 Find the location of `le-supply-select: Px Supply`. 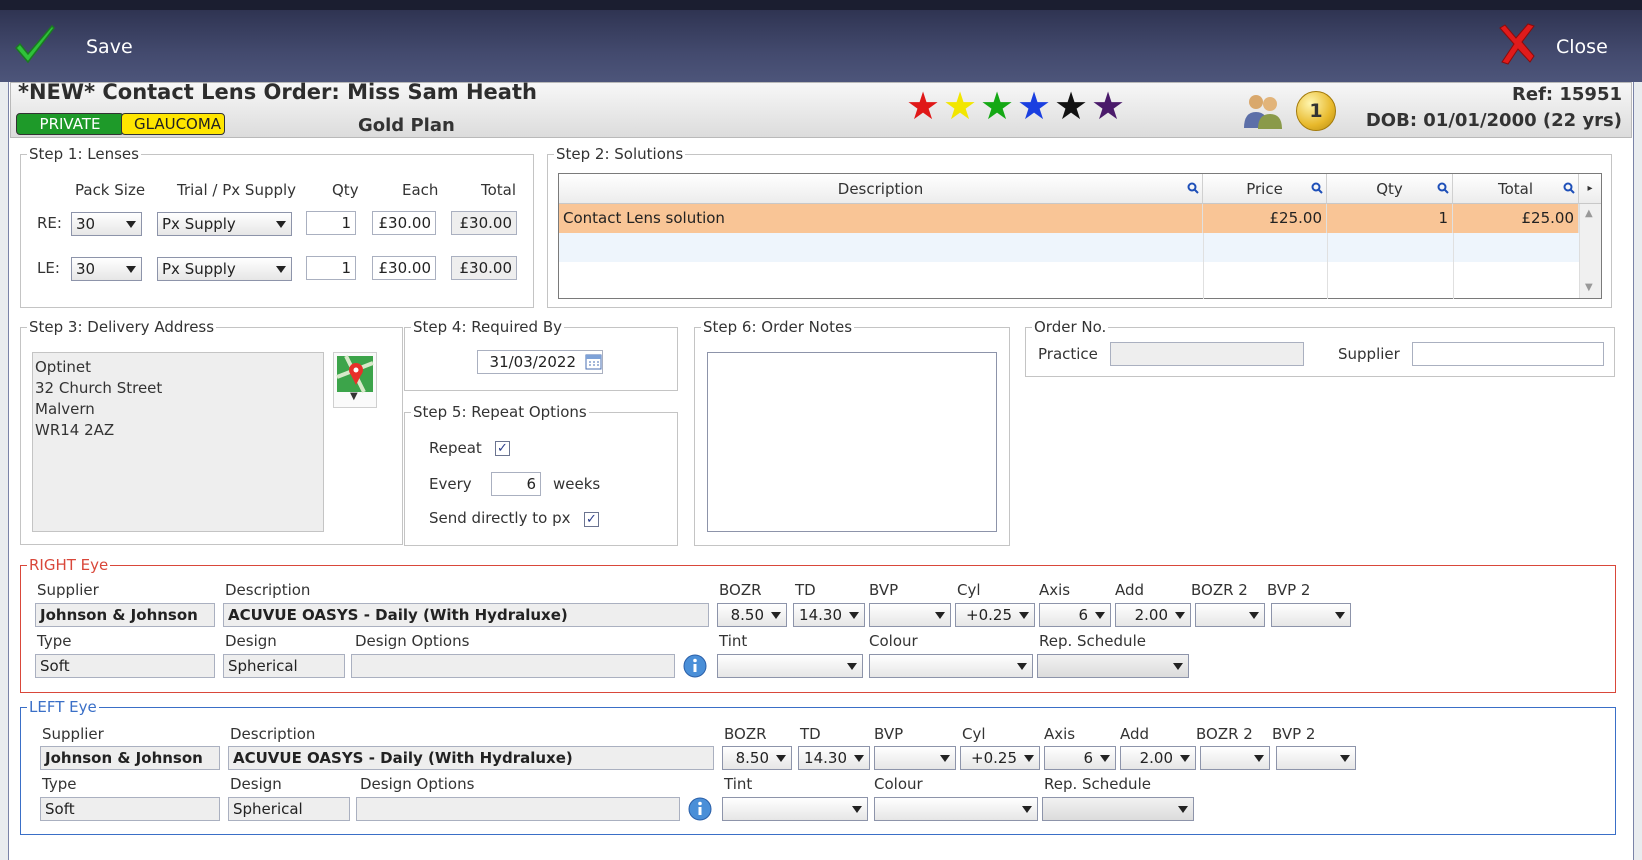

le-supply-select: Px Supply is located at coordinates (224, 269).